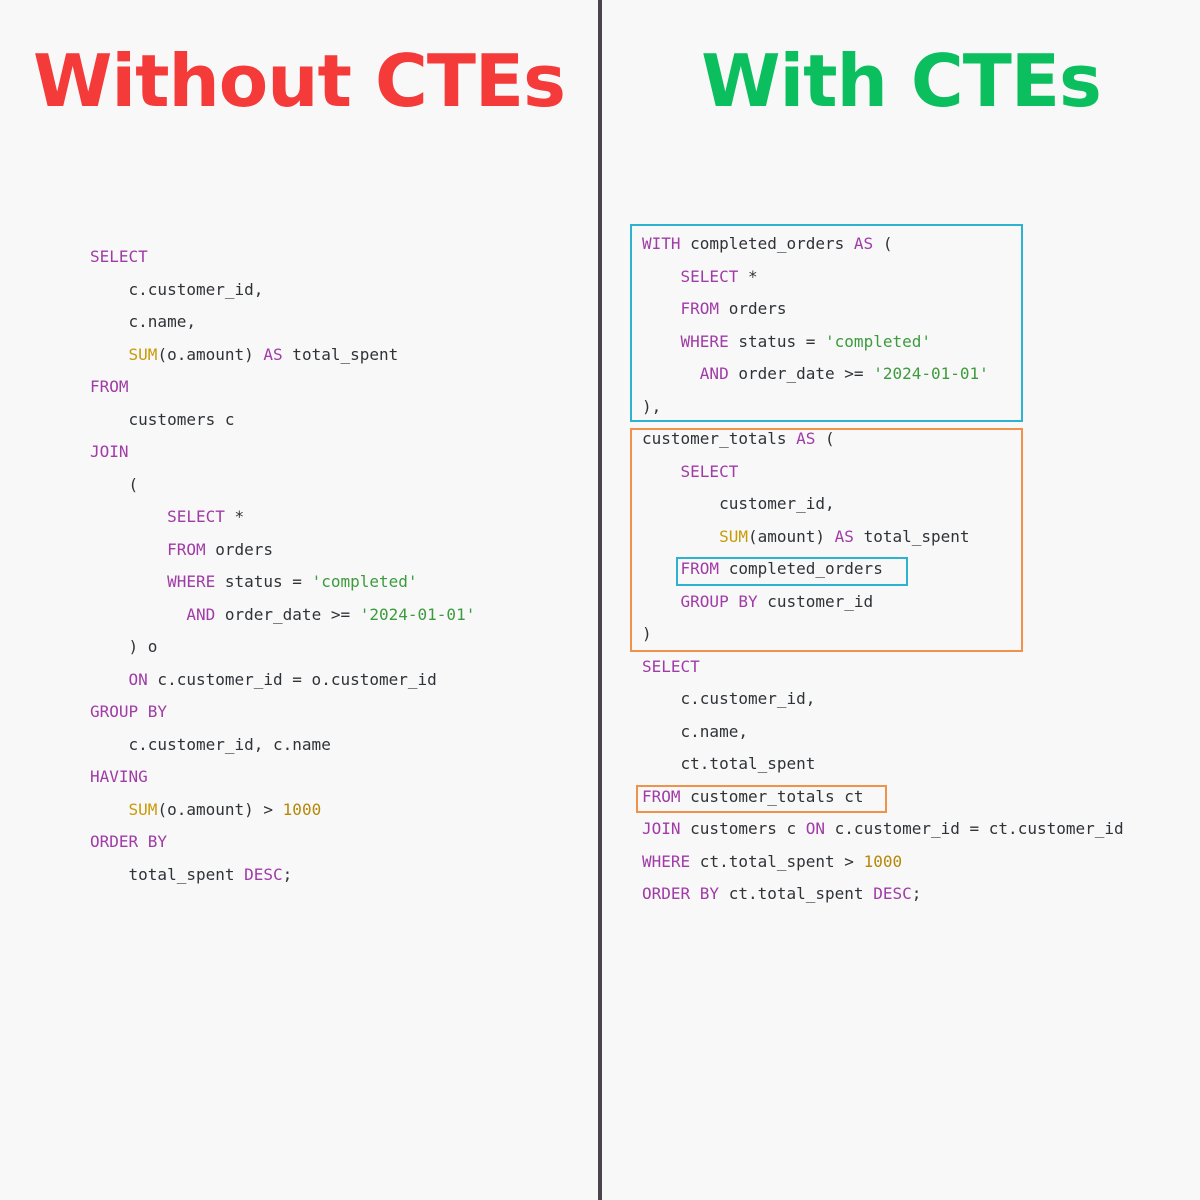 This screenshot has height=1200, width=1200. I want to click on code-text: (amount), so click(791, 536).